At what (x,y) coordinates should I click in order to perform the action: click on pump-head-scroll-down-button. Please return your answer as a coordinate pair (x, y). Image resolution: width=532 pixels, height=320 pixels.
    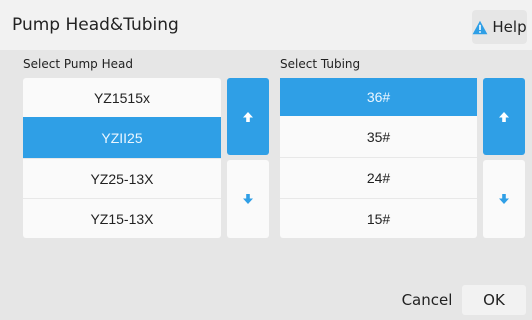
    Looking at the image, I should click on (248, 199).